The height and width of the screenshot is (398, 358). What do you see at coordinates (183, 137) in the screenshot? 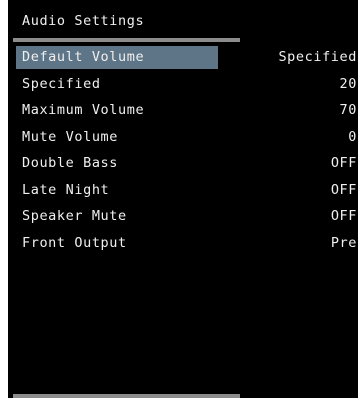
I see `menu-item-mute-volume: Mute Volume 0` at bounding box center [183, 137].